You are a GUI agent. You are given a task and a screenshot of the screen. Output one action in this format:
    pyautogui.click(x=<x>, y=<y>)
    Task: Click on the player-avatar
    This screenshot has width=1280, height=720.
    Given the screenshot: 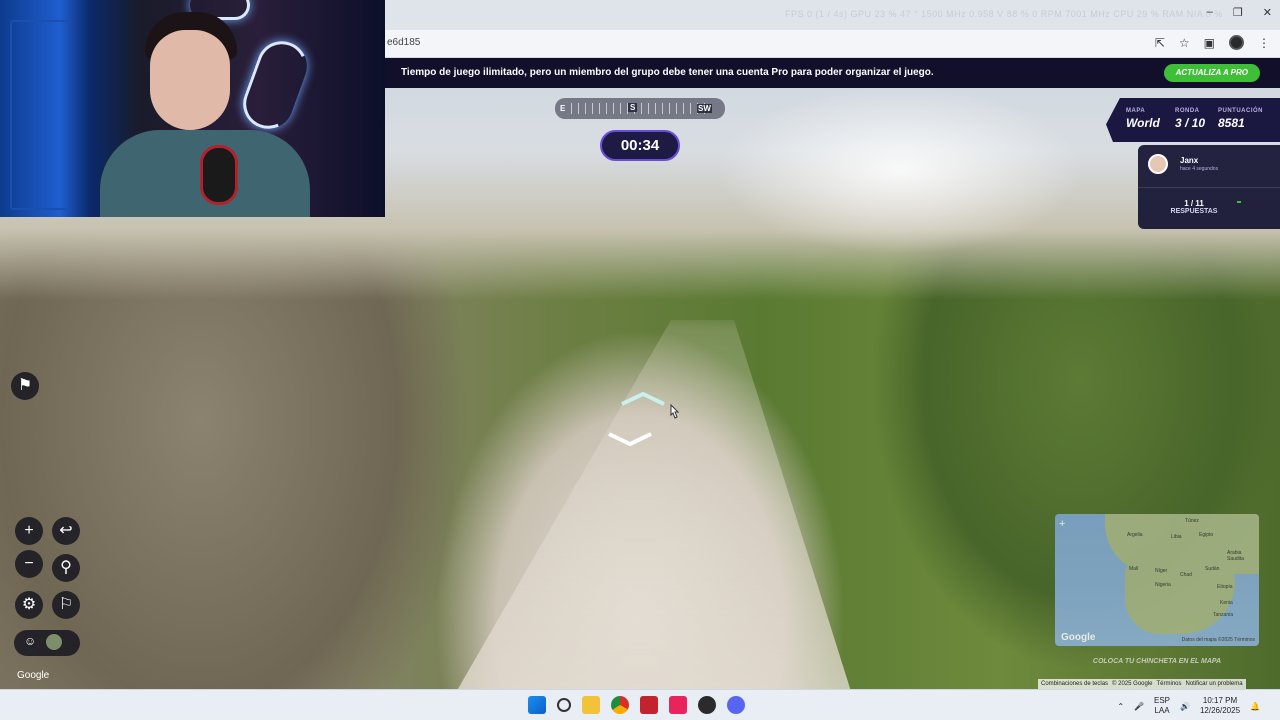 What is the action you would take?
    pyautogui.click(x=1158, y=164)
    